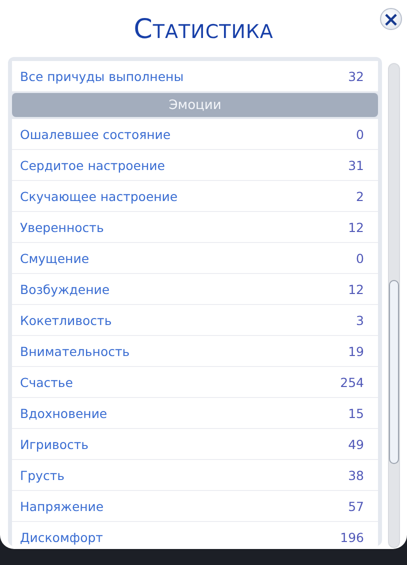  What do you see at coordinates (356, 475) in the screenshot?
I see `stat-value: 38` at bounding box center [356, 475].